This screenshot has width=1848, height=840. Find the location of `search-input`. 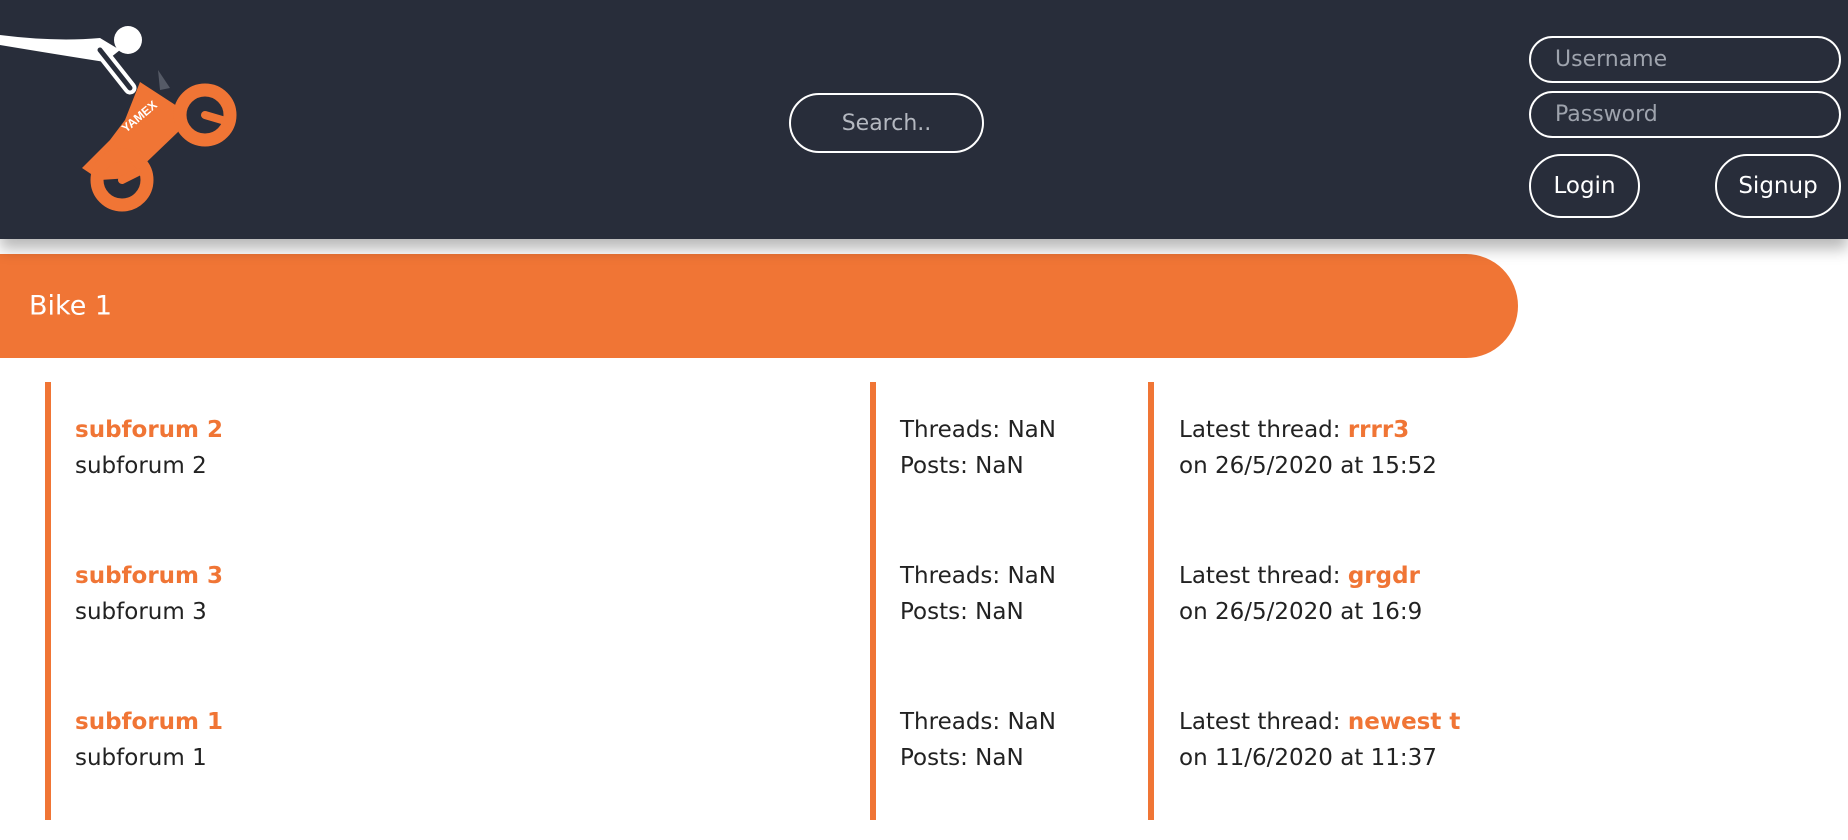

search-input is located at coordinates (886, 123).